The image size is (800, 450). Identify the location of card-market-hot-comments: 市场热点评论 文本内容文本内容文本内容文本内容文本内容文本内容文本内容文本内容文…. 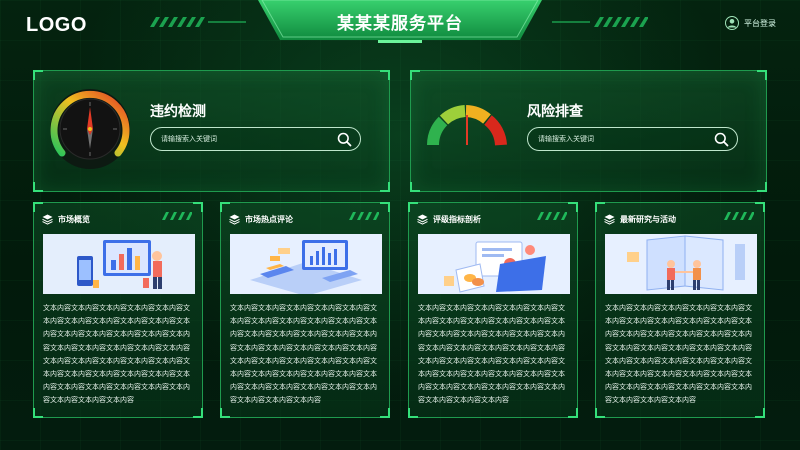
(305, 310).